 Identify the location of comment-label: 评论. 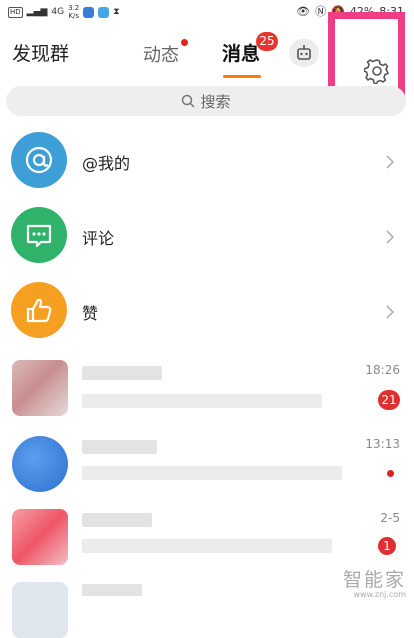
(98, 238).